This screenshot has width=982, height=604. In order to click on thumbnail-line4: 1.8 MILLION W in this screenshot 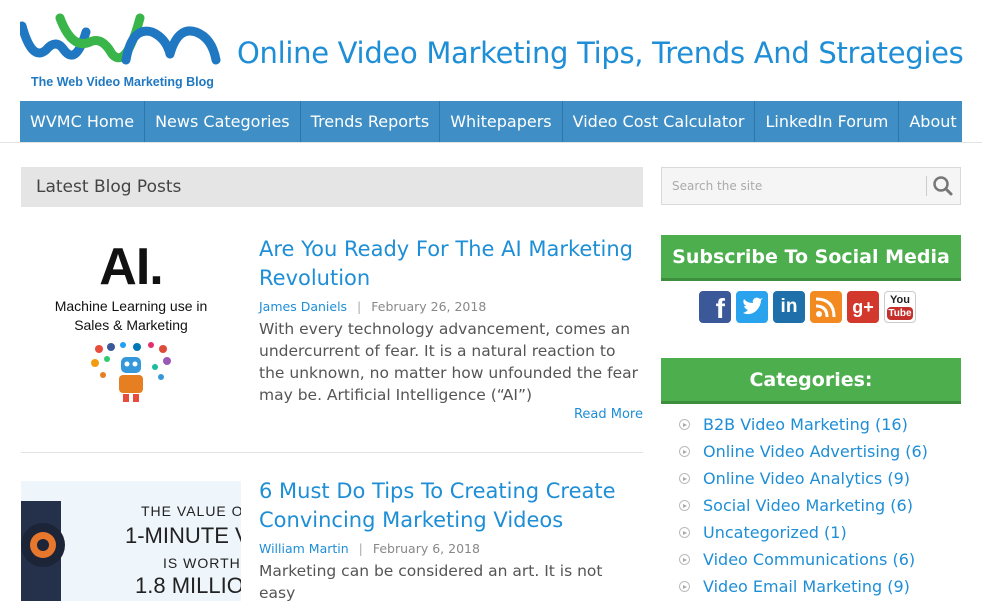, I will do `click(188, 585)`.